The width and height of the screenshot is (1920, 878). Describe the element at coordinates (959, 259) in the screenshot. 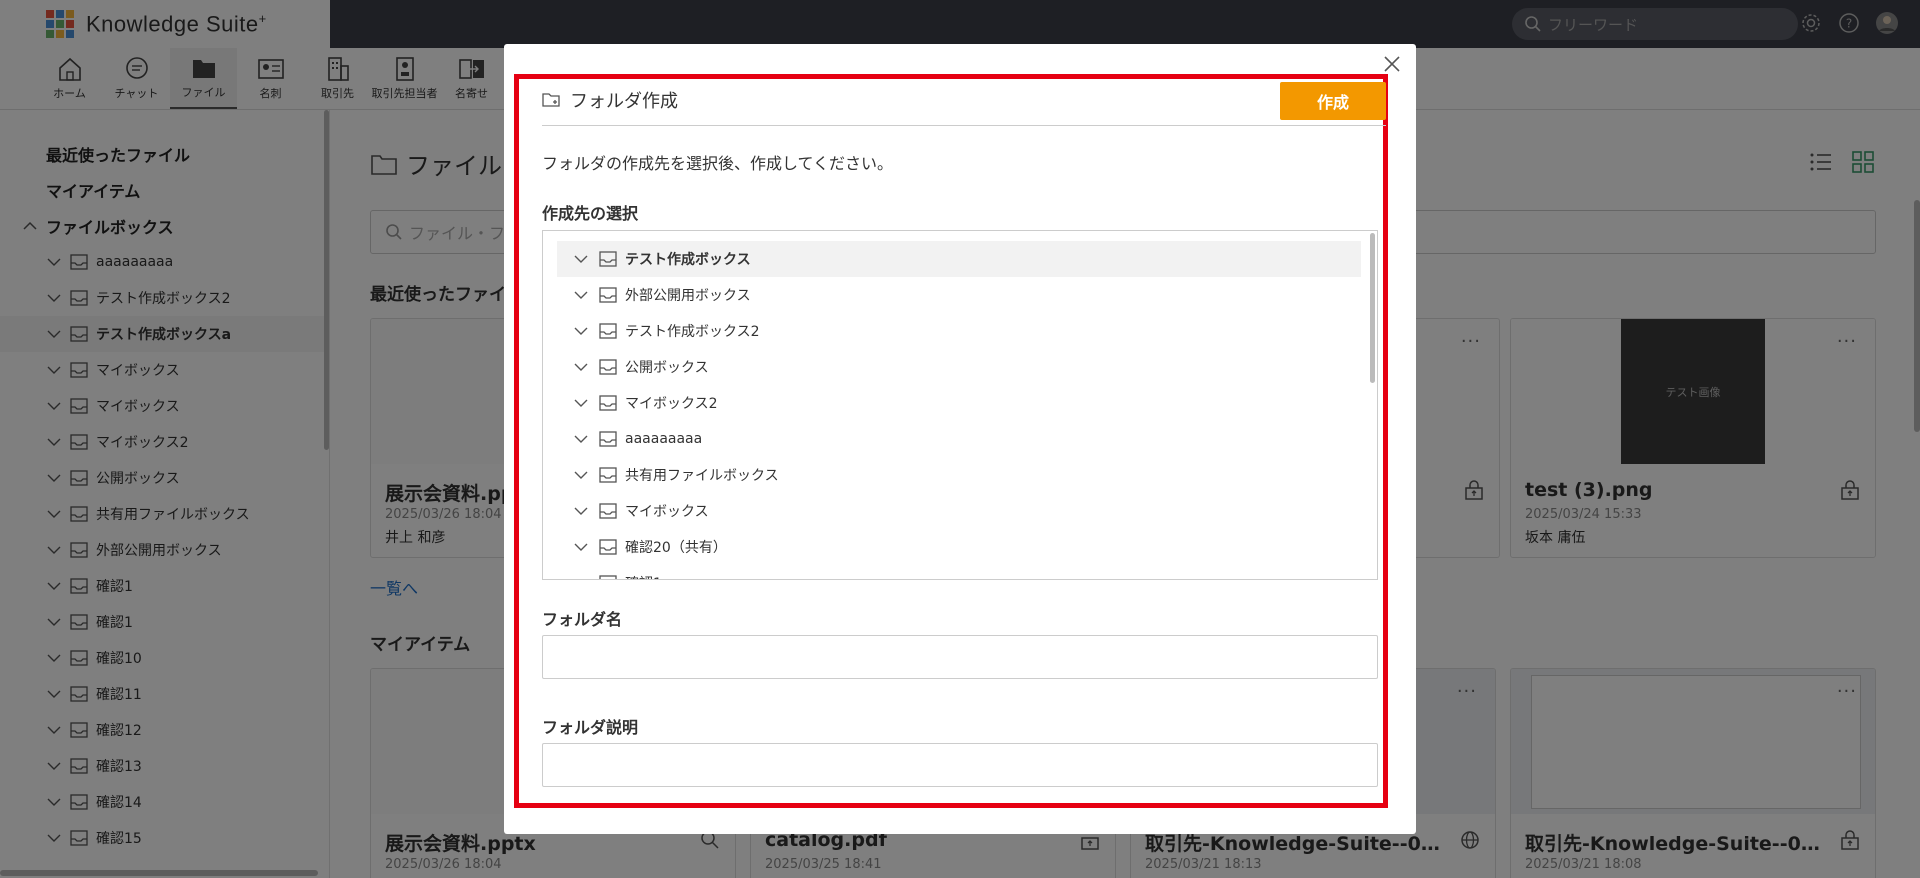

I see `tree-box-item: テスト作成ボックス` at that location.